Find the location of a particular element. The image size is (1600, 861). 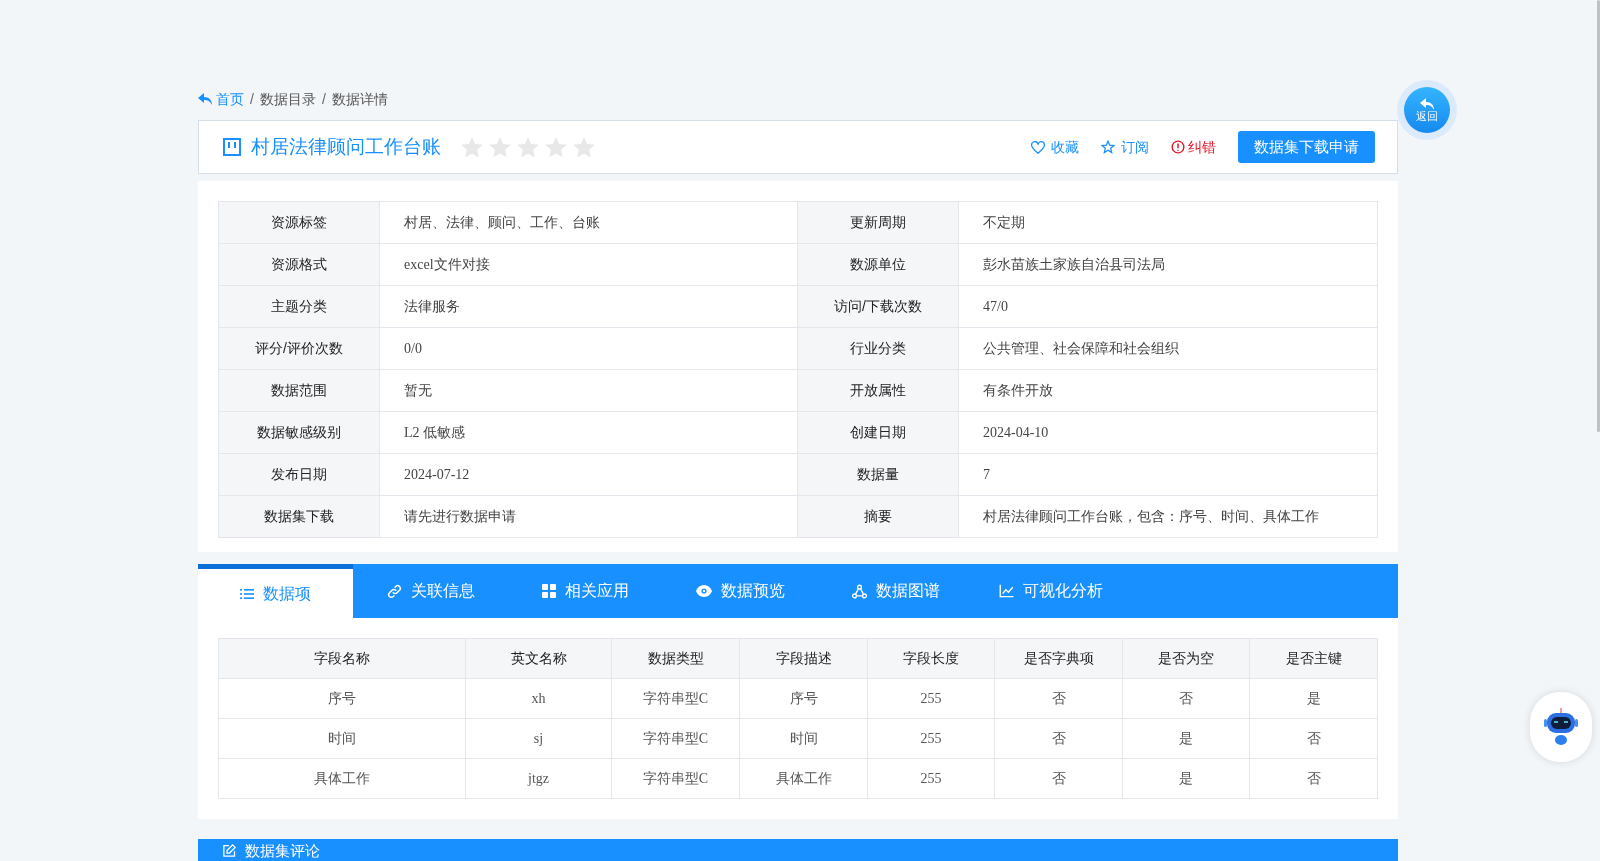

column-header: 英文名称 is located at coordinates (538, 658).